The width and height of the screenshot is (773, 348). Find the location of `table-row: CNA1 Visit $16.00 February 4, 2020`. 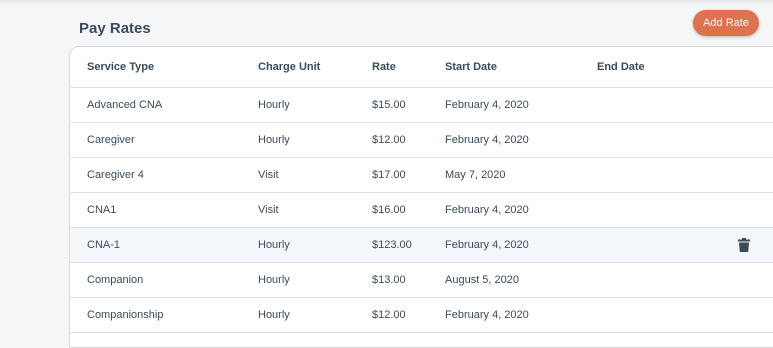

table-row: CNA1 Visit $16.00 February 4, 2020 is located at coordinates (421, 210).